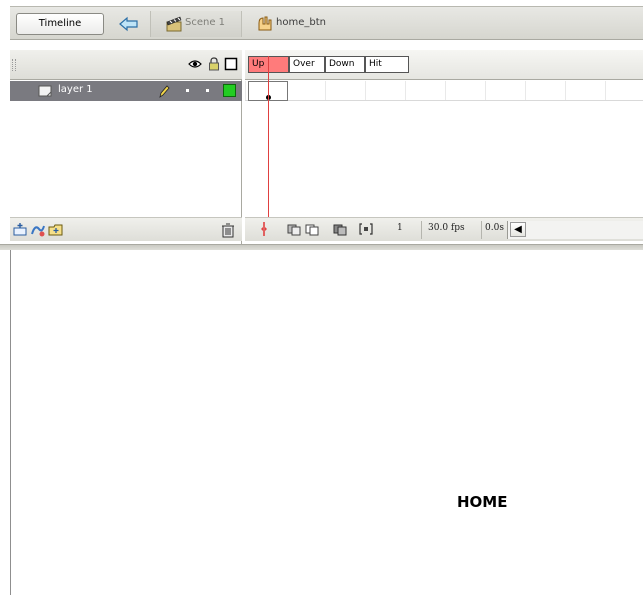  What do you see at coordinates (482, 502) in the screenshot?
I see `home-button-text: HOME` at bounding box center [482, 502].